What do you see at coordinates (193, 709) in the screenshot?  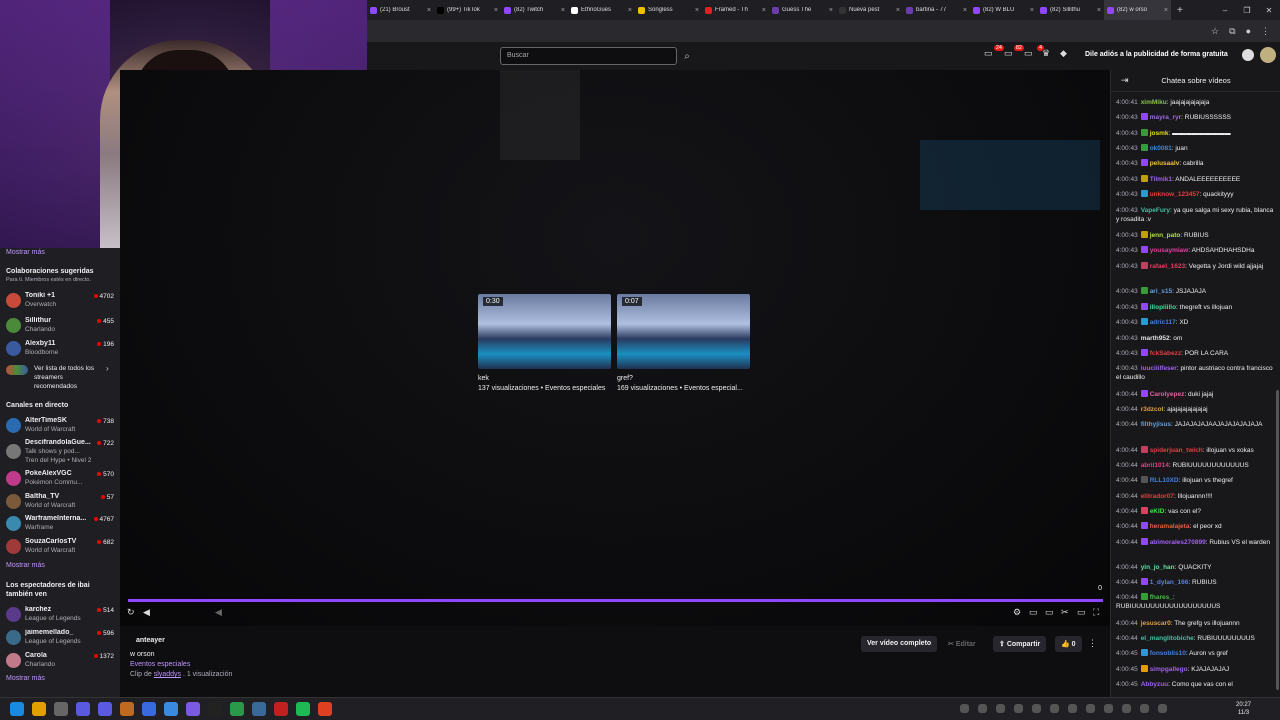 I see `discord-icon` at bounding box center [193, 709].